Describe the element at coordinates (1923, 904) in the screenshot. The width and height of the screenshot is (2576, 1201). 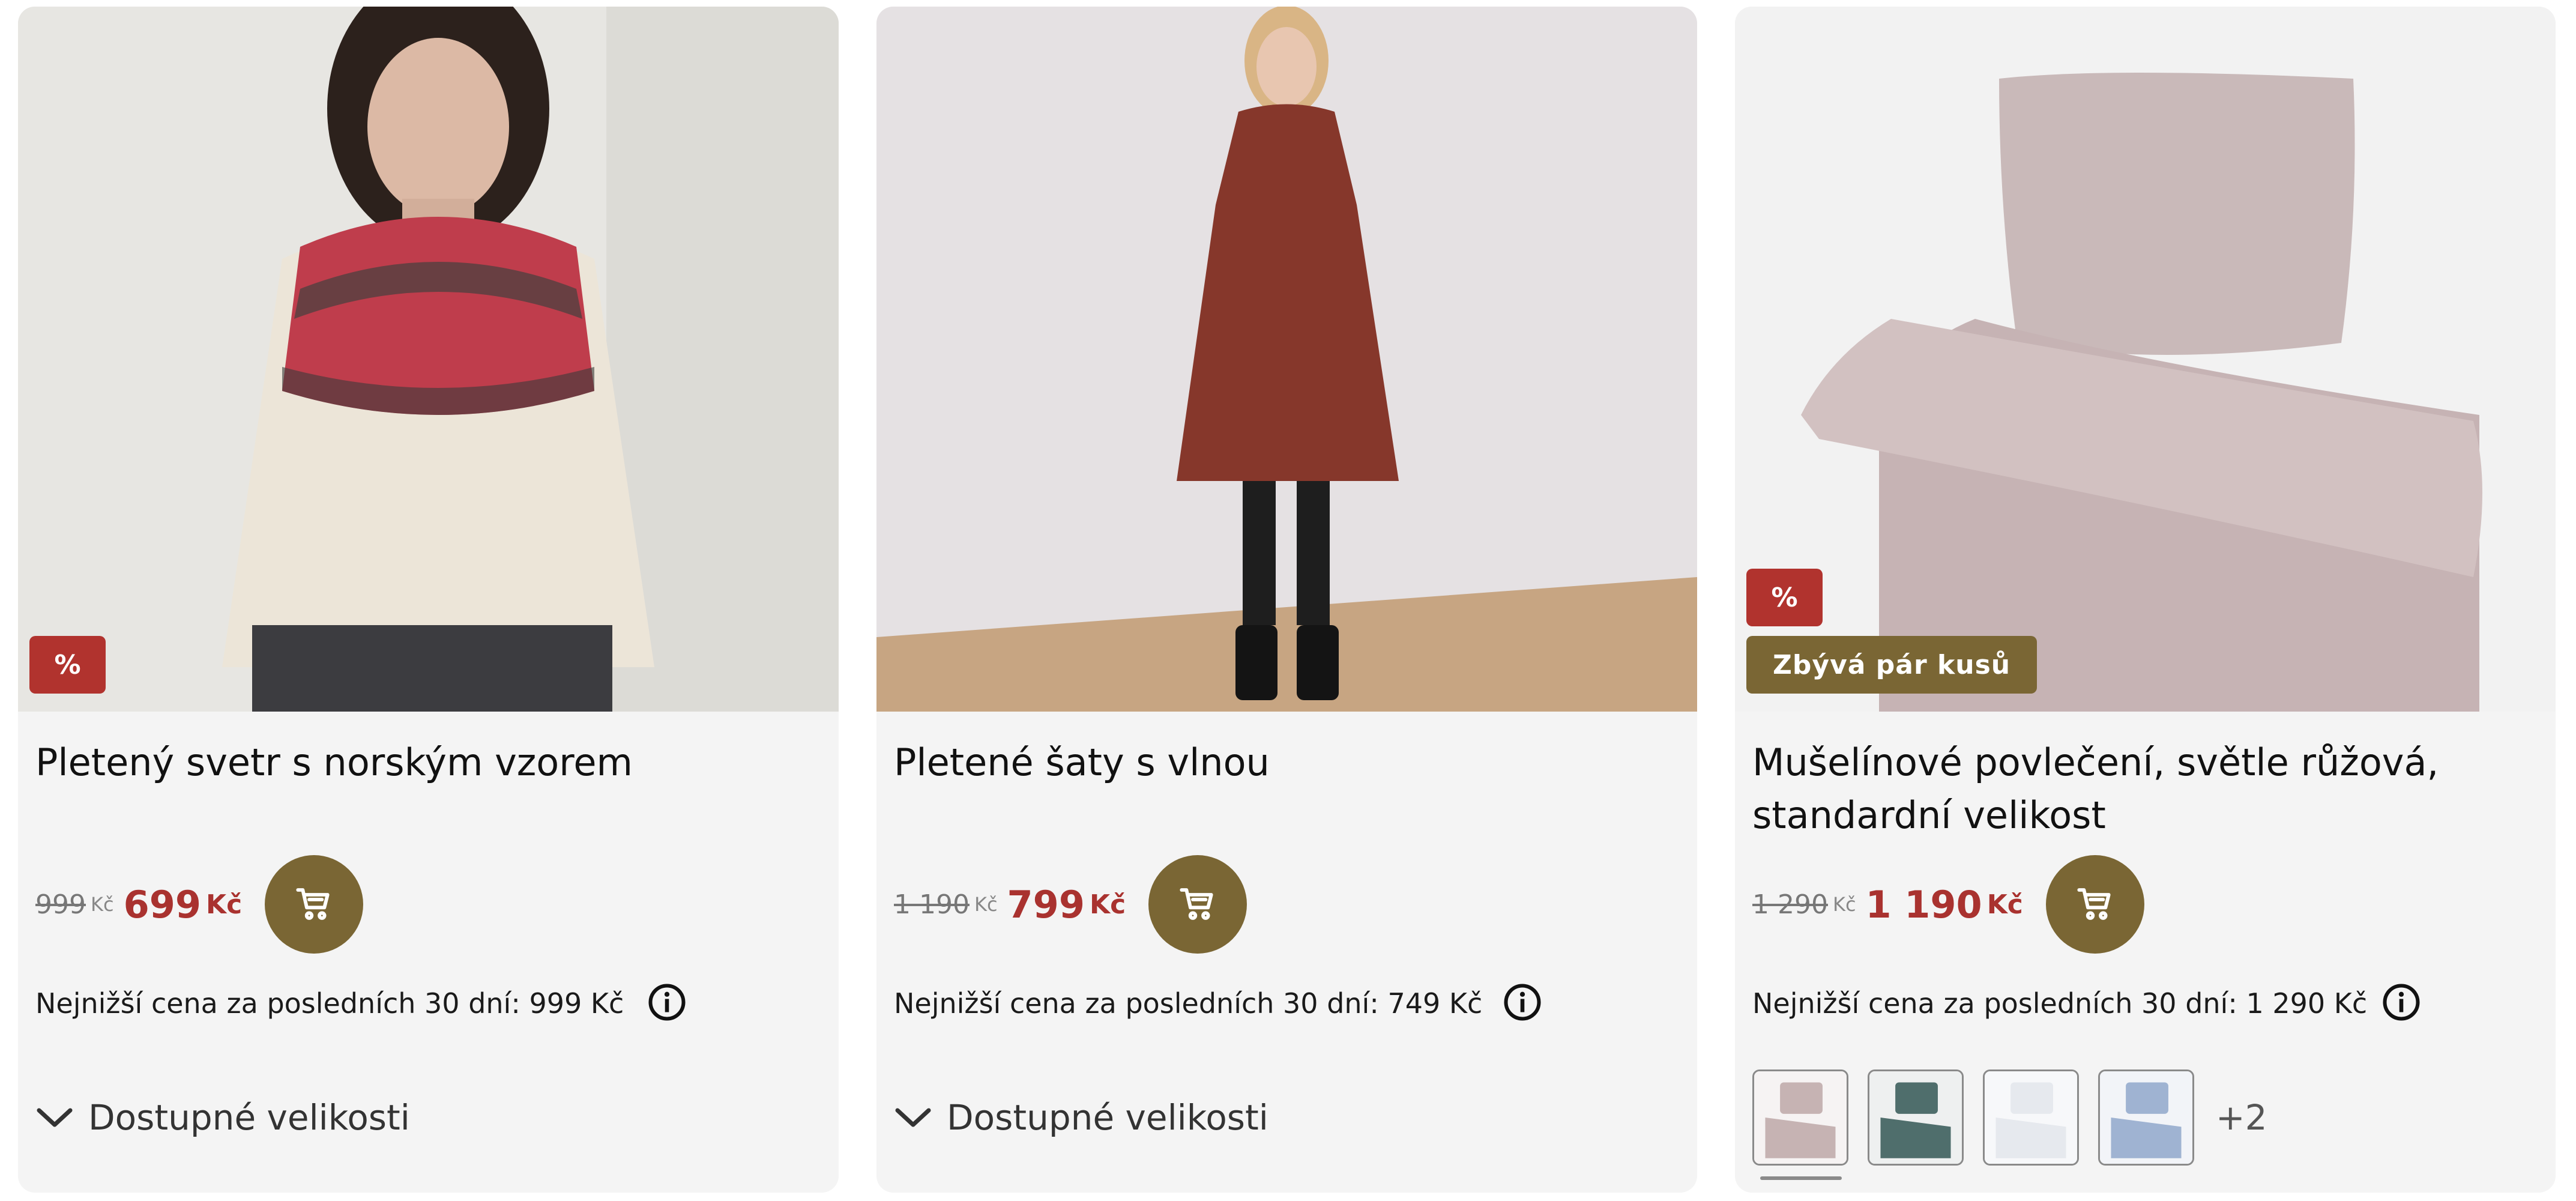
I see `sale-price: 1 190` at that location.